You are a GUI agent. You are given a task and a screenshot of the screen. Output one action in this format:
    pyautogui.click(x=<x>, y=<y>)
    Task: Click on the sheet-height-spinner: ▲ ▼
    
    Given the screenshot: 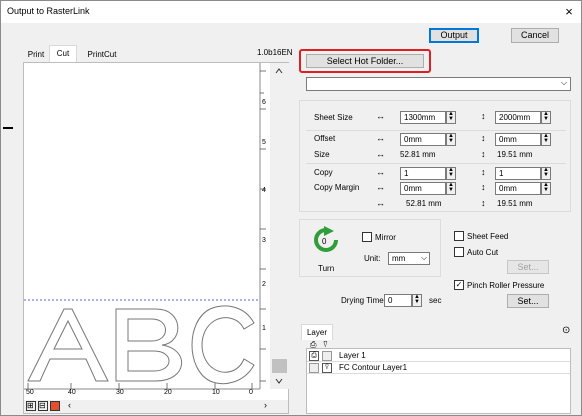 What is the action you would take?
    pyautogui.click(x=546, y=117)
    